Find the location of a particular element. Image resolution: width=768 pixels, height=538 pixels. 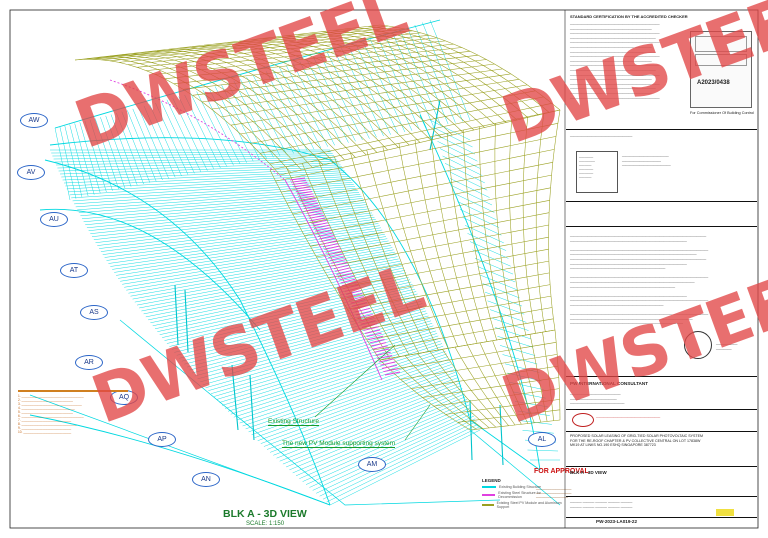

grid-tag-an: AN is located at coordinates (206, 479).